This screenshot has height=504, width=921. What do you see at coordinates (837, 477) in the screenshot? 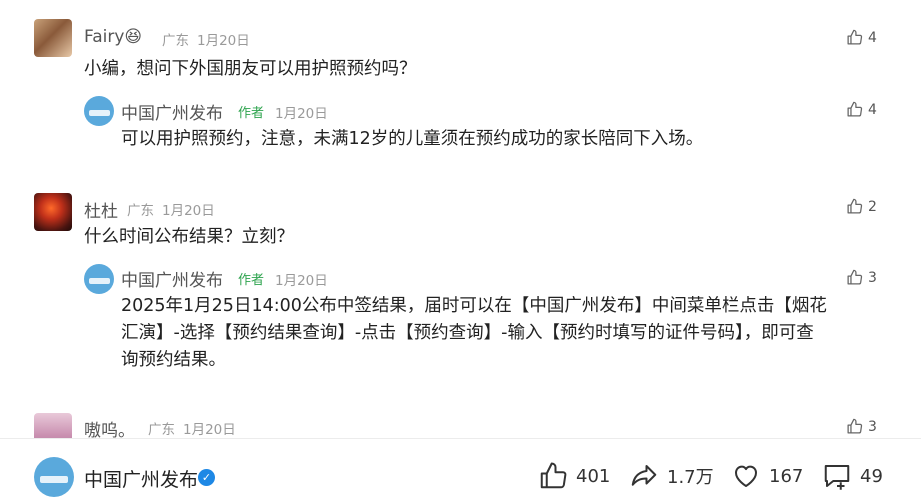
I see `comment-add-icon` at bounding box center [837, 477].